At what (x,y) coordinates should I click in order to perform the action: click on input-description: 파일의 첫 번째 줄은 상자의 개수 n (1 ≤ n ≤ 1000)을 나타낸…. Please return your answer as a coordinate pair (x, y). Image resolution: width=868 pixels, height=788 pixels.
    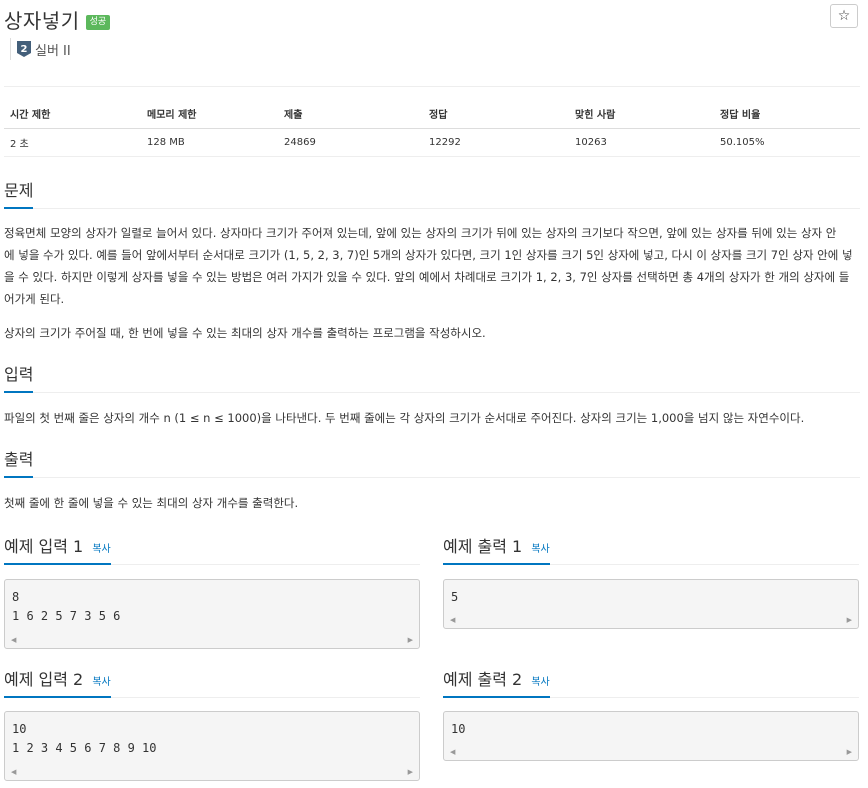
    Looking at the image, I should click on (404, 418).